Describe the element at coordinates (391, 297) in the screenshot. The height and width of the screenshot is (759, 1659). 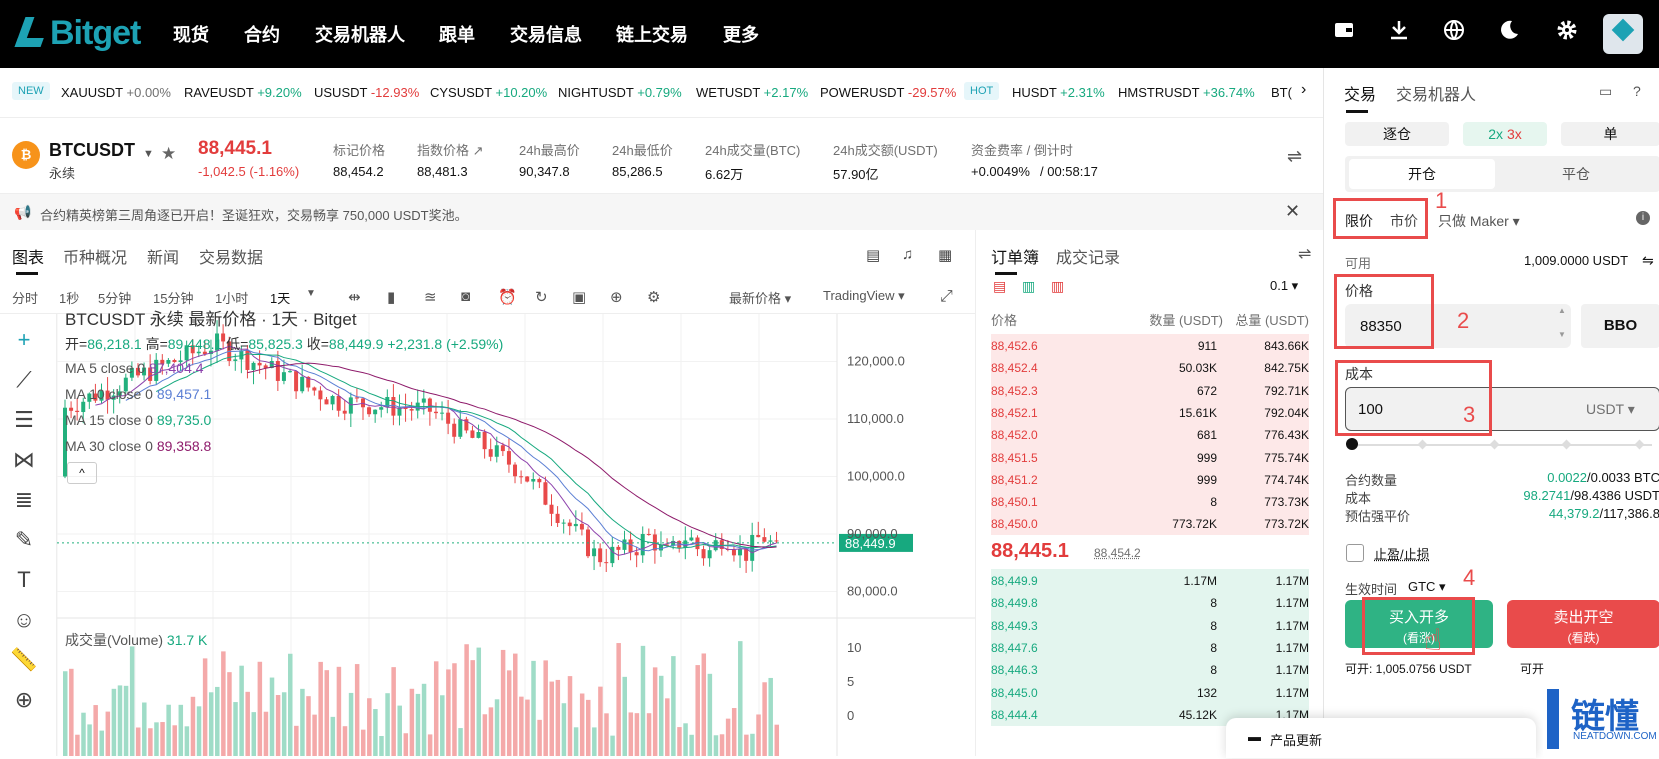
I see `candles-icon: ▮` at that location.